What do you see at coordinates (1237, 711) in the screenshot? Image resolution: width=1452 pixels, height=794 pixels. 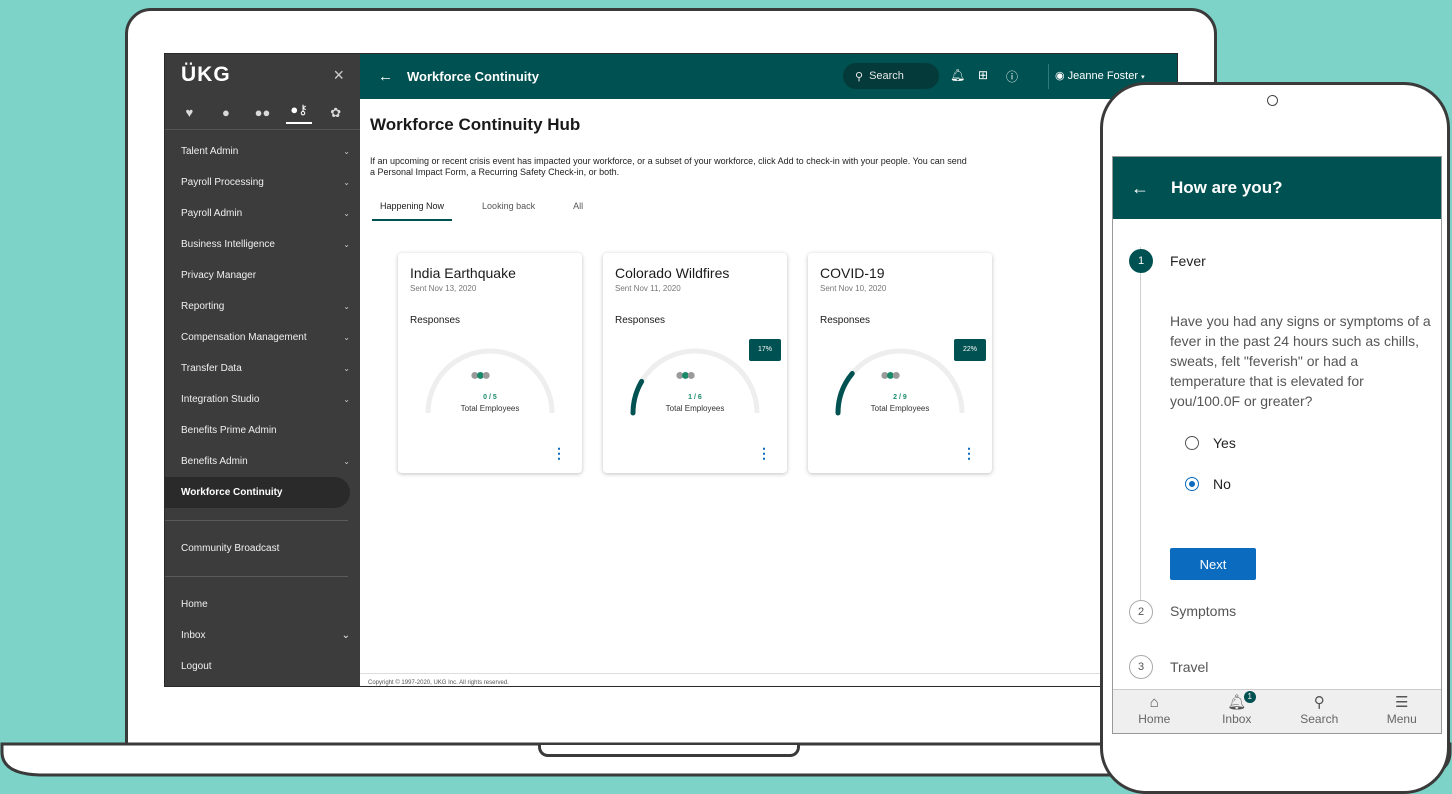 I see `nav-inbox: 🔔︎ 1 Inbox` at bounding box center [1237, 711].